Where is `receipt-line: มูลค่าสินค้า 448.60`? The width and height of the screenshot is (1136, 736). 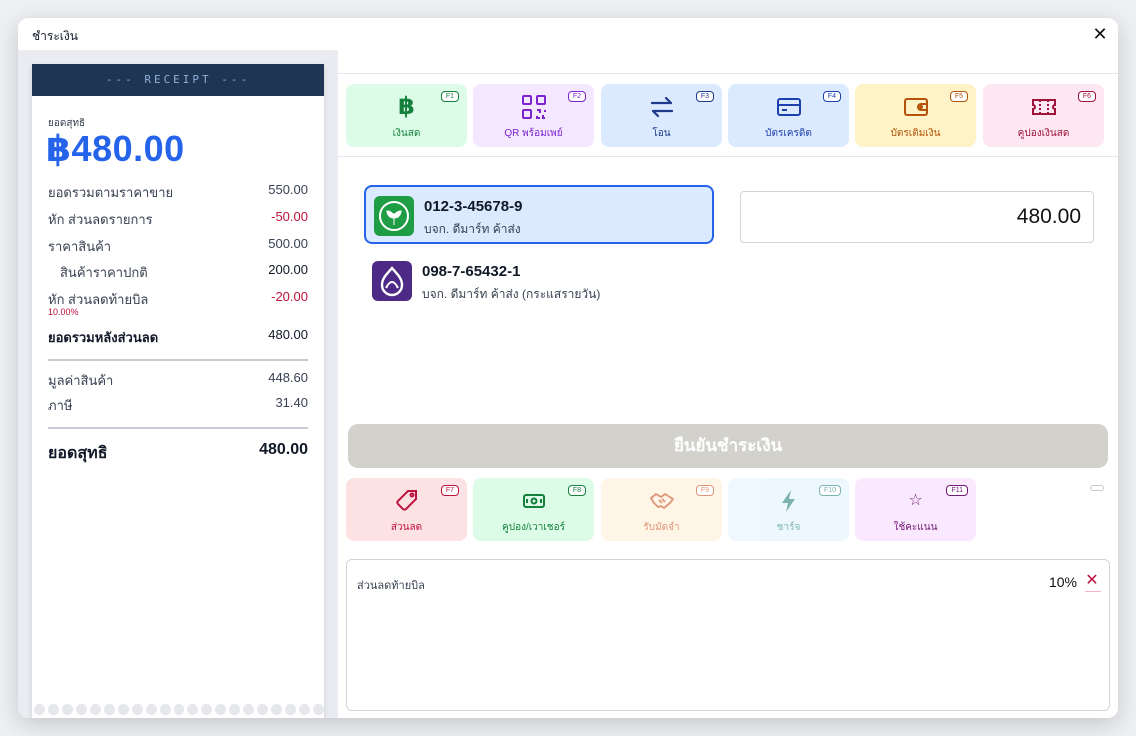 receipt-line: มูลค่าสินค้า 448.60 is located at coordinates (178, 379).